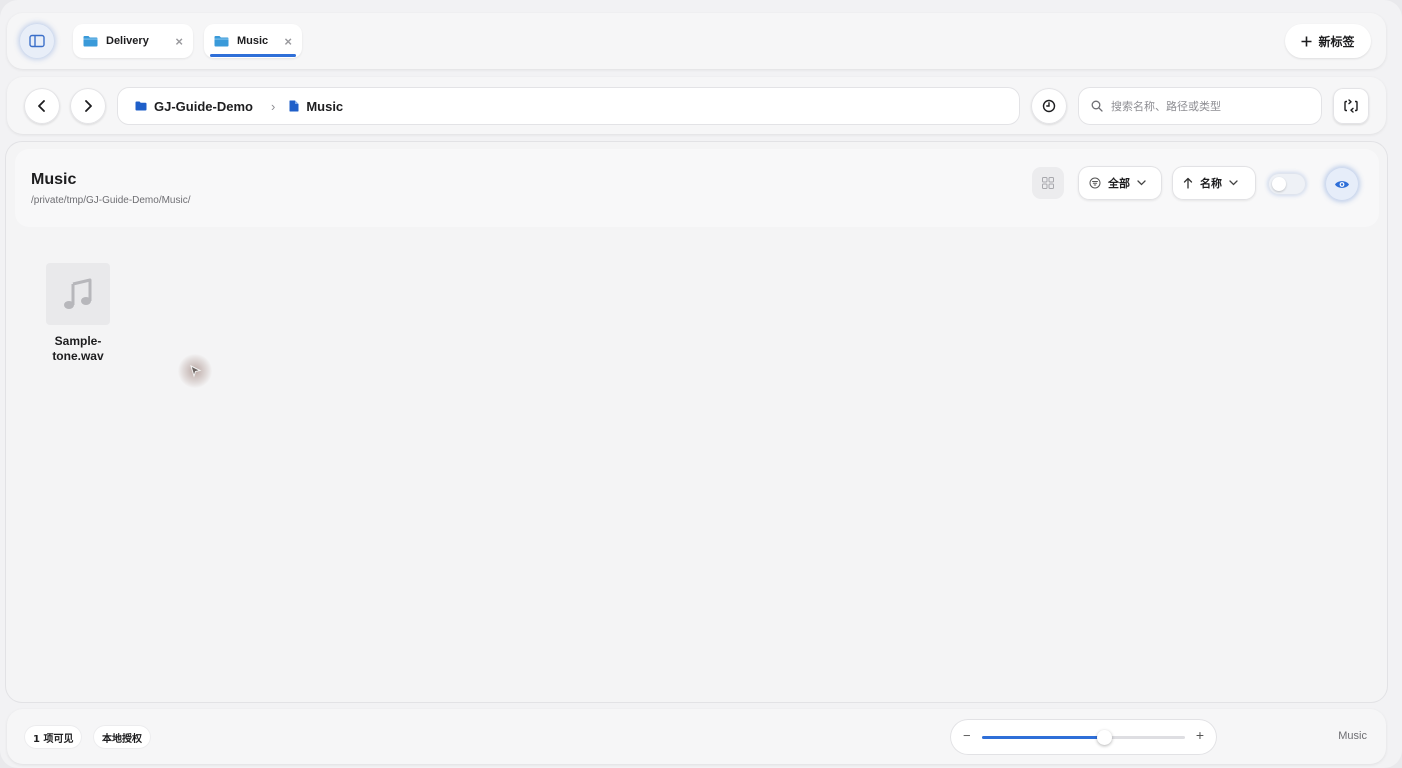 The height and width of the screenshot is (768, 1402). I want to click on file-name: Sample- tone.wav, so click(78, 349).